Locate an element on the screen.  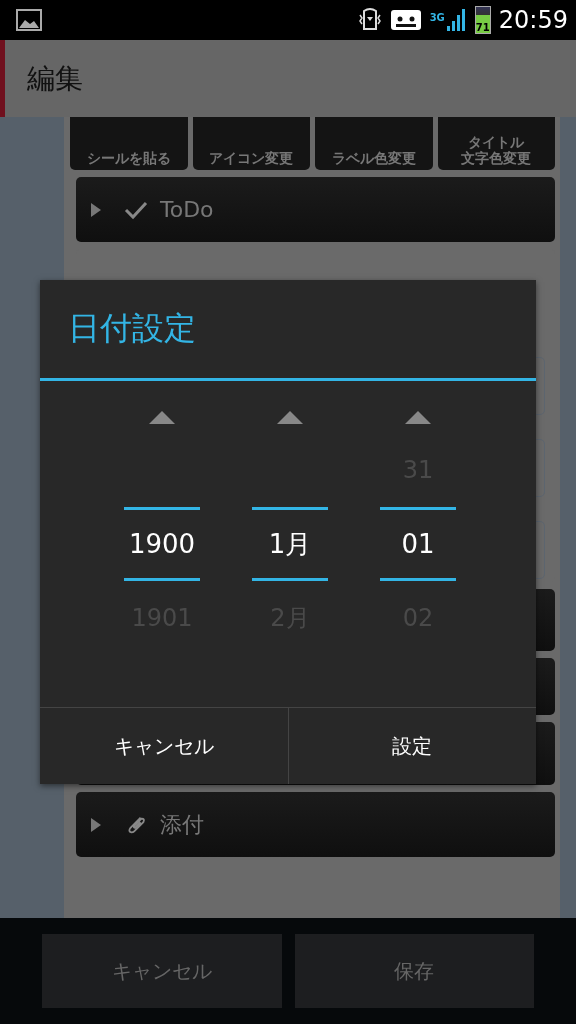
toolbar-button: シールを貼る is located at coordinates (129, 143).